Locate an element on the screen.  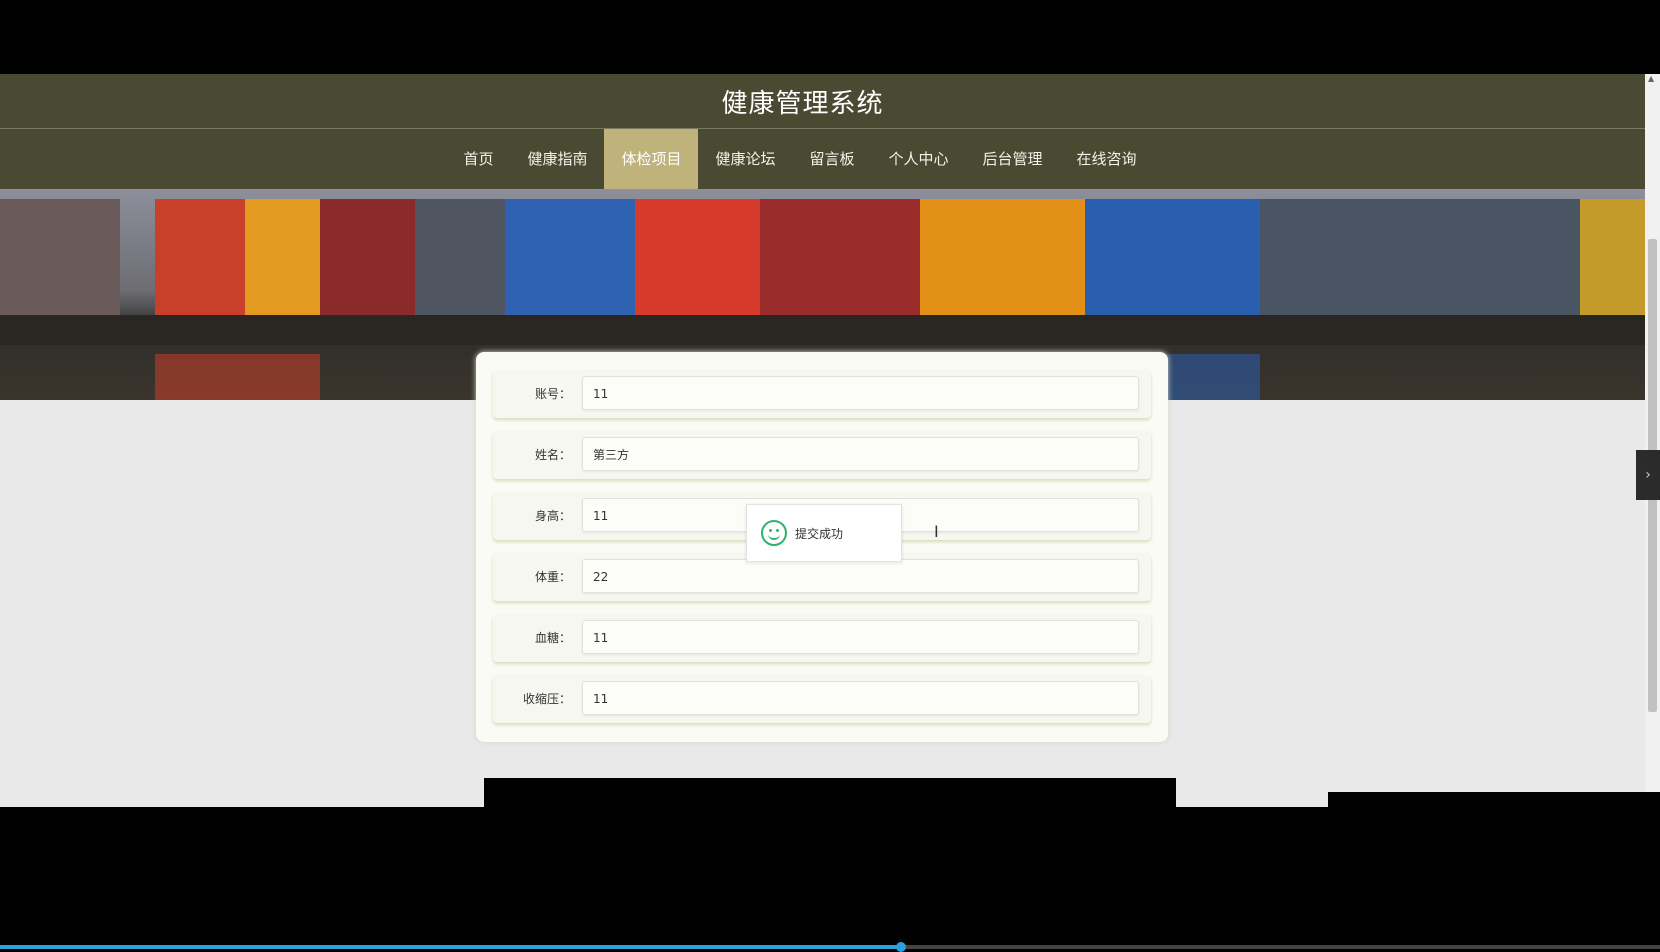
main-nav: 首页 健康指南 体检项目 健康论坛 留言板 个人中心 后台管理 在线咨询 is located at coordinates (822, 159).